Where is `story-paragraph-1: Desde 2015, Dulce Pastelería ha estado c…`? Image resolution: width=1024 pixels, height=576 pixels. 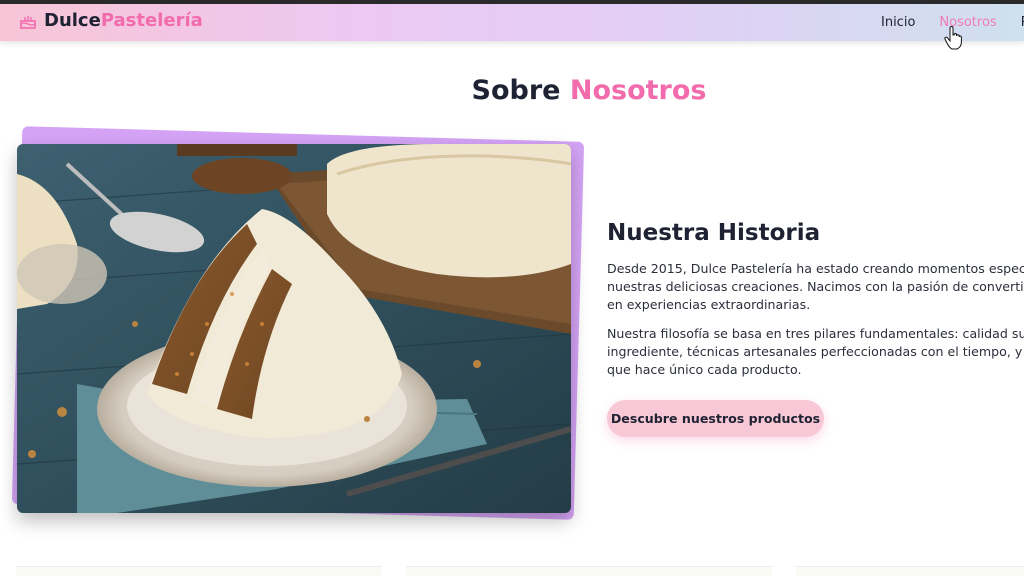
story-paragraph-1: Desde 2015, Dulce Pastelería ha estado c… is located at coordinates (815, 286).